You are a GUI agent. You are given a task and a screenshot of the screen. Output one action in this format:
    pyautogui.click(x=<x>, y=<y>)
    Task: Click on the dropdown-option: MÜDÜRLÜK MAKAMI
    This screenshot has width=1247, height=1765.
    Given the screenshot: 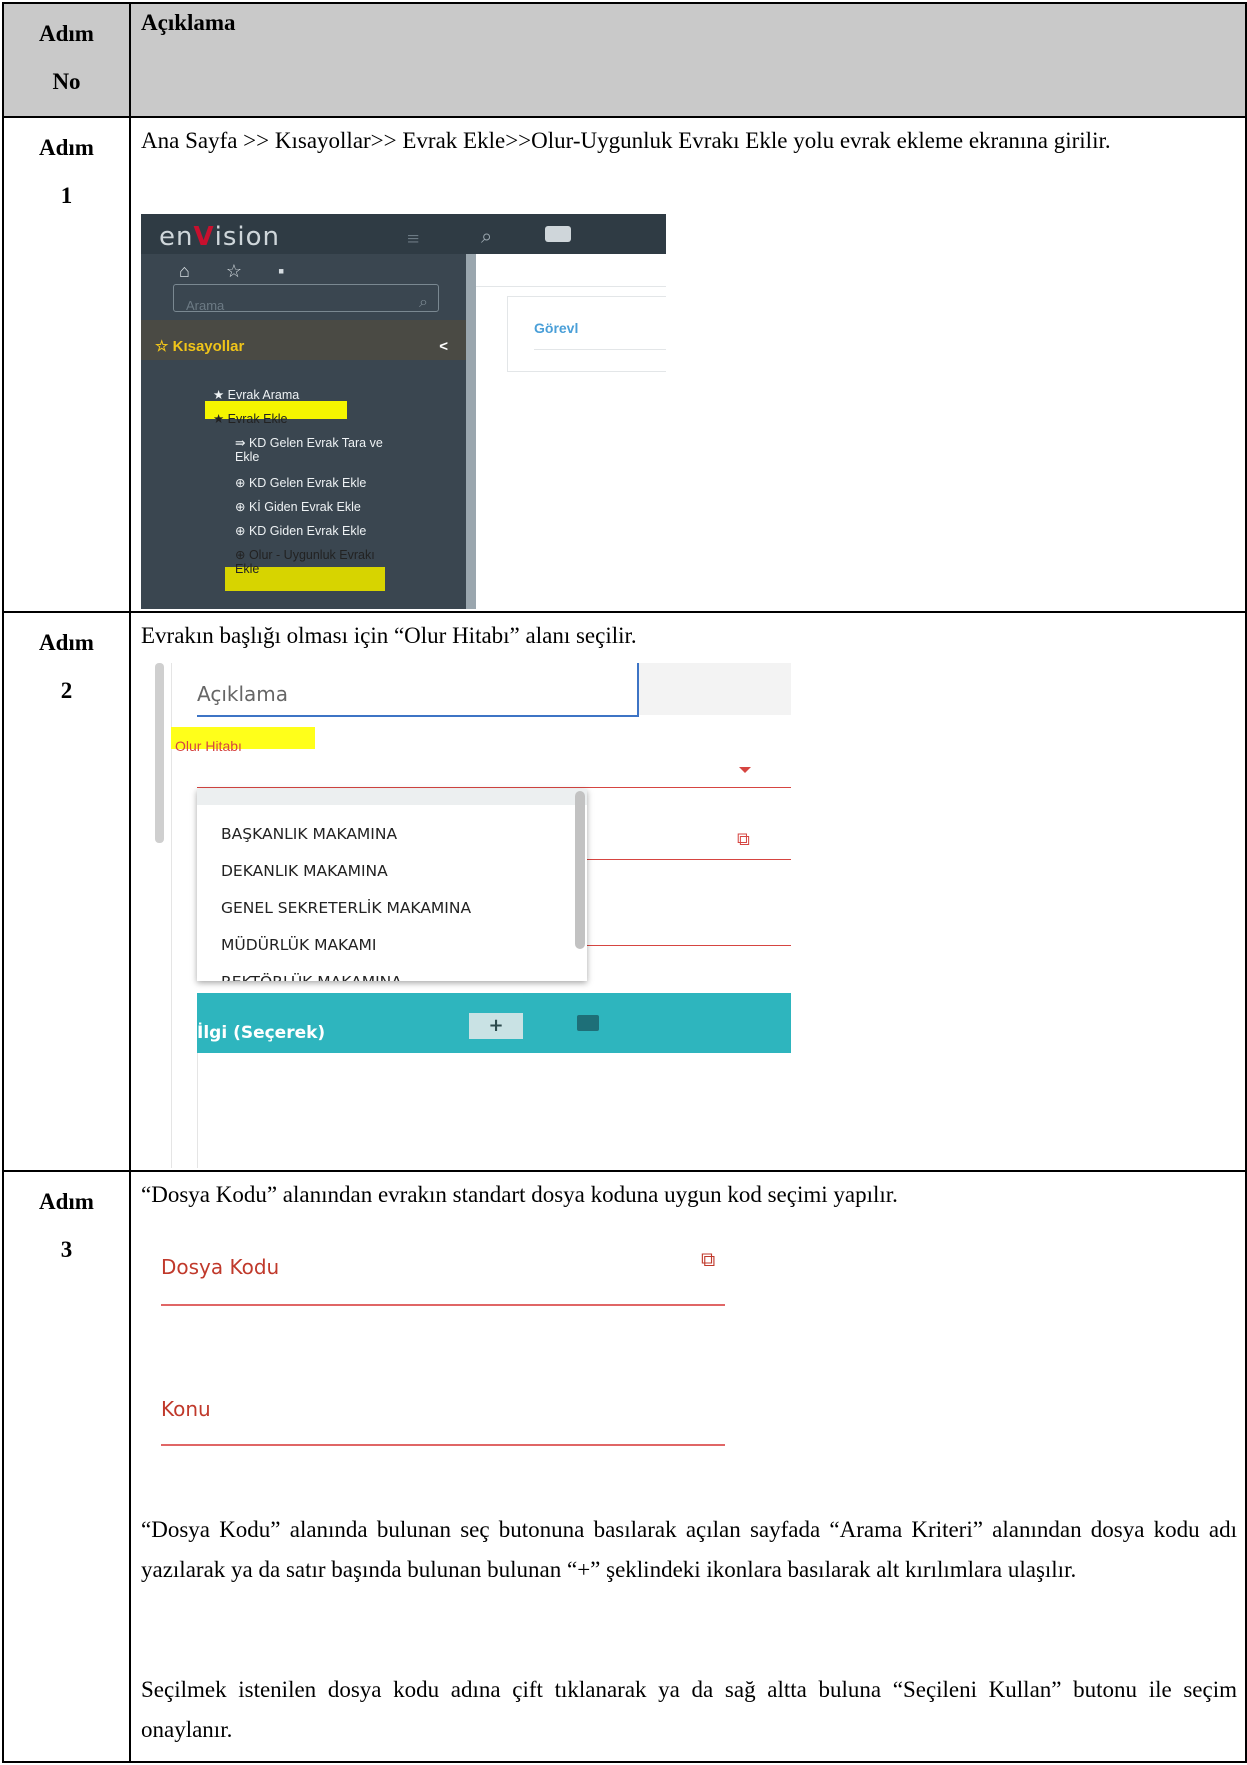 What is the action you would take?
    pyautogui.click(x=298, y=945)
    